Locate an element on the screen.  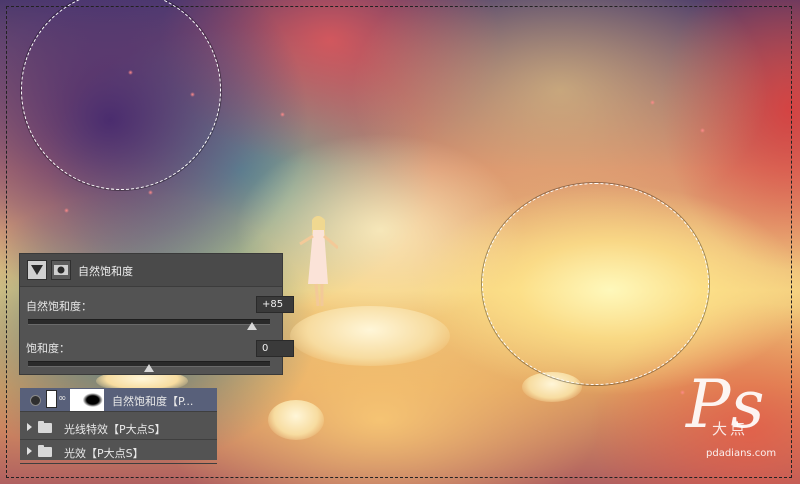
watermark-text: 大点 is located at coordinates (730, 429).